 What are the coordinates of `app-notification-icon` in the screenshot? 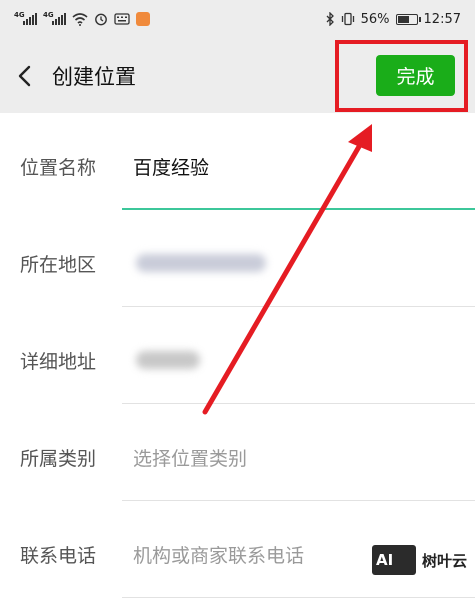 It's located at (143, 19).